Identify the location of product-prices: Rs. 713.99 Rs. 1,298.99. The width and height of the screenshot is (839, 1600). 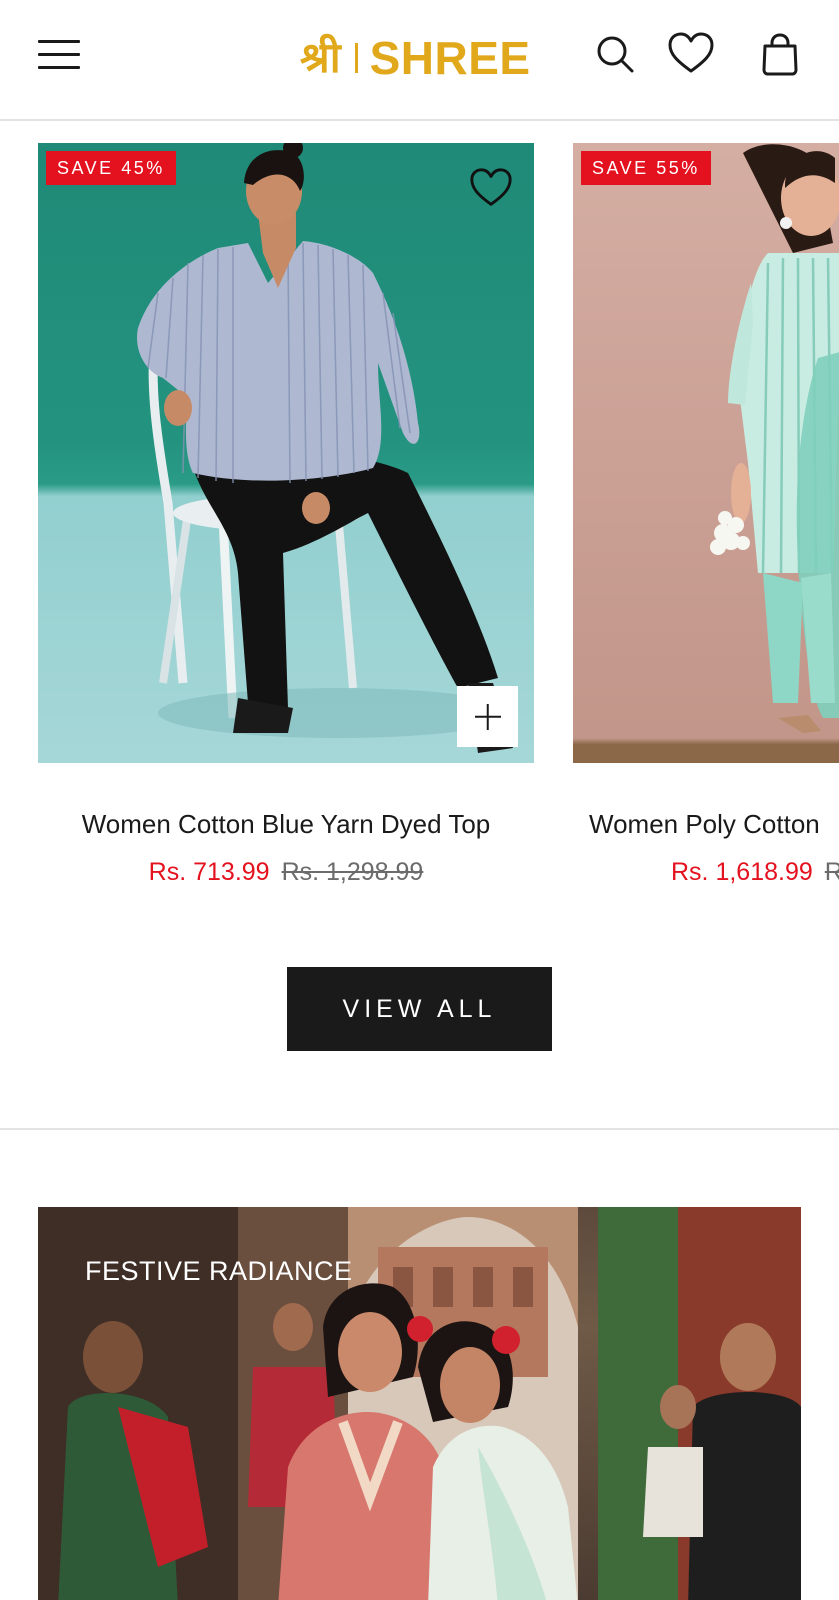
(286, 872).